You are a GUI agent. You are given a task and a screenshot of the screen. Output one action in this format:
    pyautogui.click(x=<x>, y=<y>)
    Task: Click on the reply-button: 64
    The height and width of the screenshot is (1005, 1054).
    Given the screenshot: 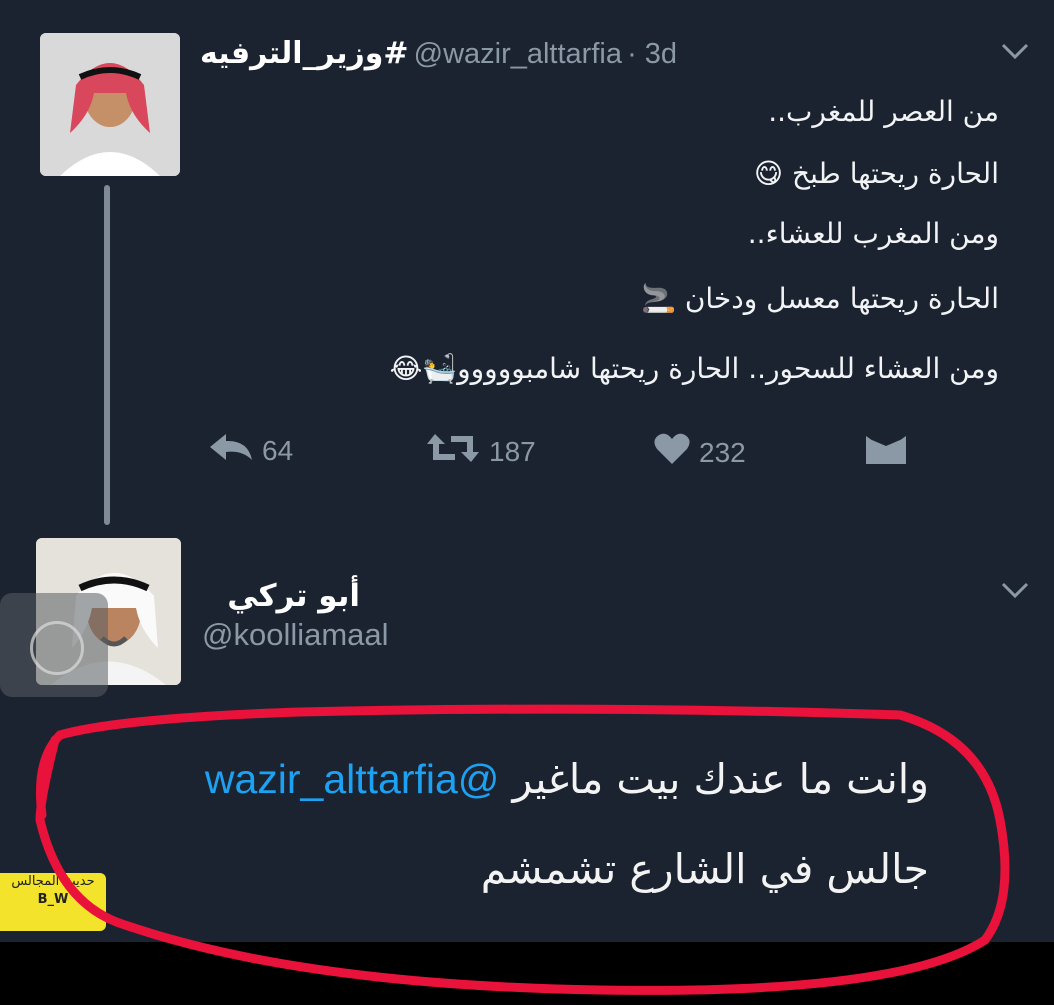 What is the action you would take?
    pyautogui.click(x=250, y=450)
    